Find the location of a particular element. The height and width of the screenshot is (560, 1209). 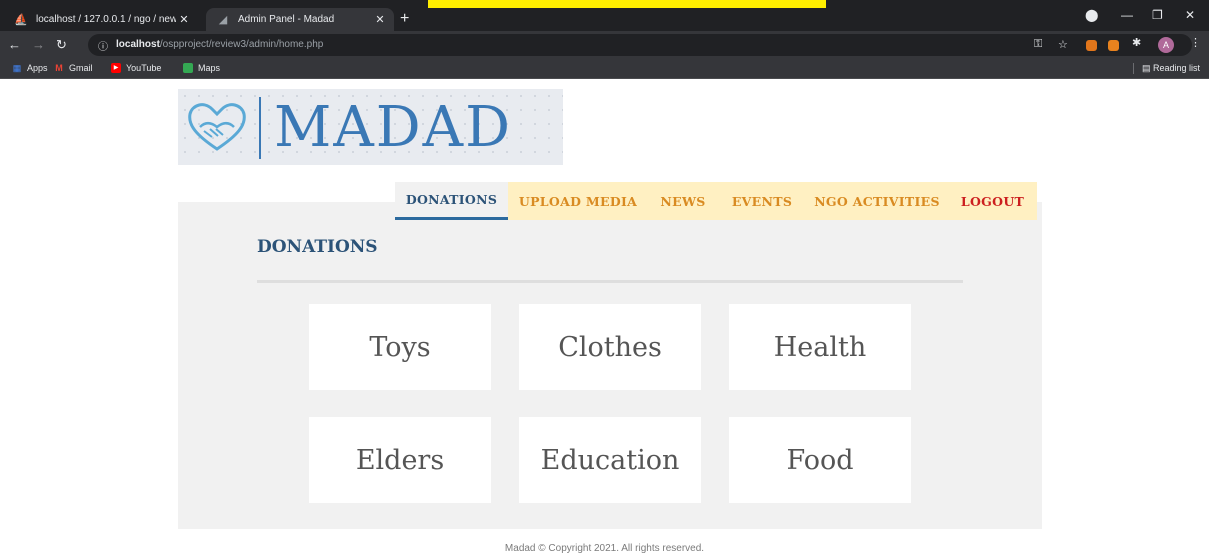

section-divider is located at coordinates (610, 281).